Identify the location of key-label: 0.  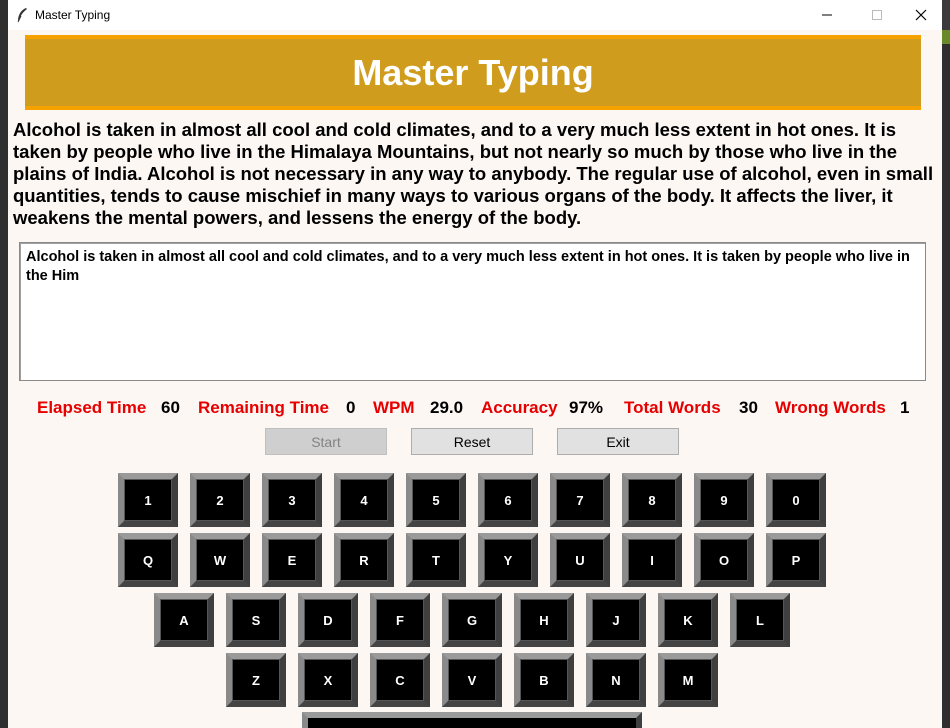
(796, 500).